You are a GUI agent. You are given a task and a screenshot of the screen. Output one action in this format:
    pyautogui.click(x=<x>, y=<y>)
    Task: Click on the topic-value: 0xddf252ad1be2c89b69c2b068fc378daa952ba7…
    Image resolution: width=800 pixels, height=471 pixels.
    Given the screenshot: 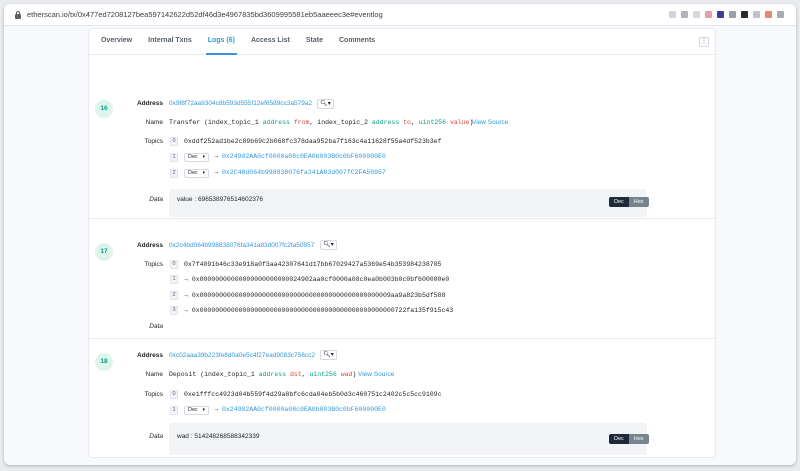 What is the action you would take?
    pyautogui.click(x=313, y=141)
    